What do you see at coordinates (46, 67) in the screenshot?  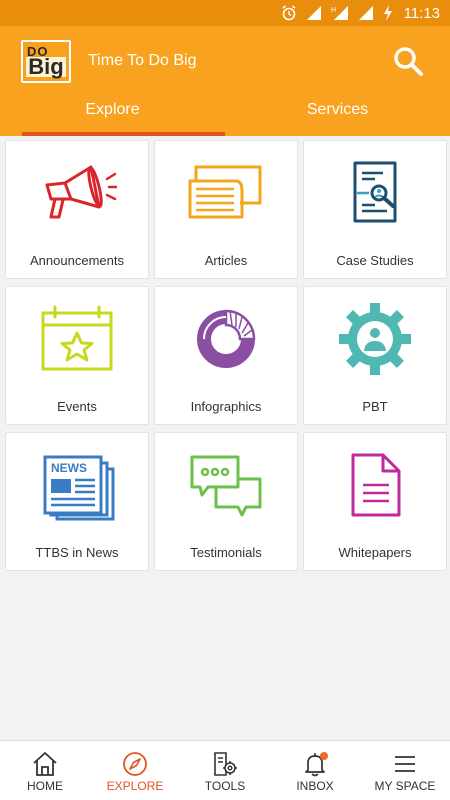 I see `logo-line2: Big` at bounding box center [46, 67].